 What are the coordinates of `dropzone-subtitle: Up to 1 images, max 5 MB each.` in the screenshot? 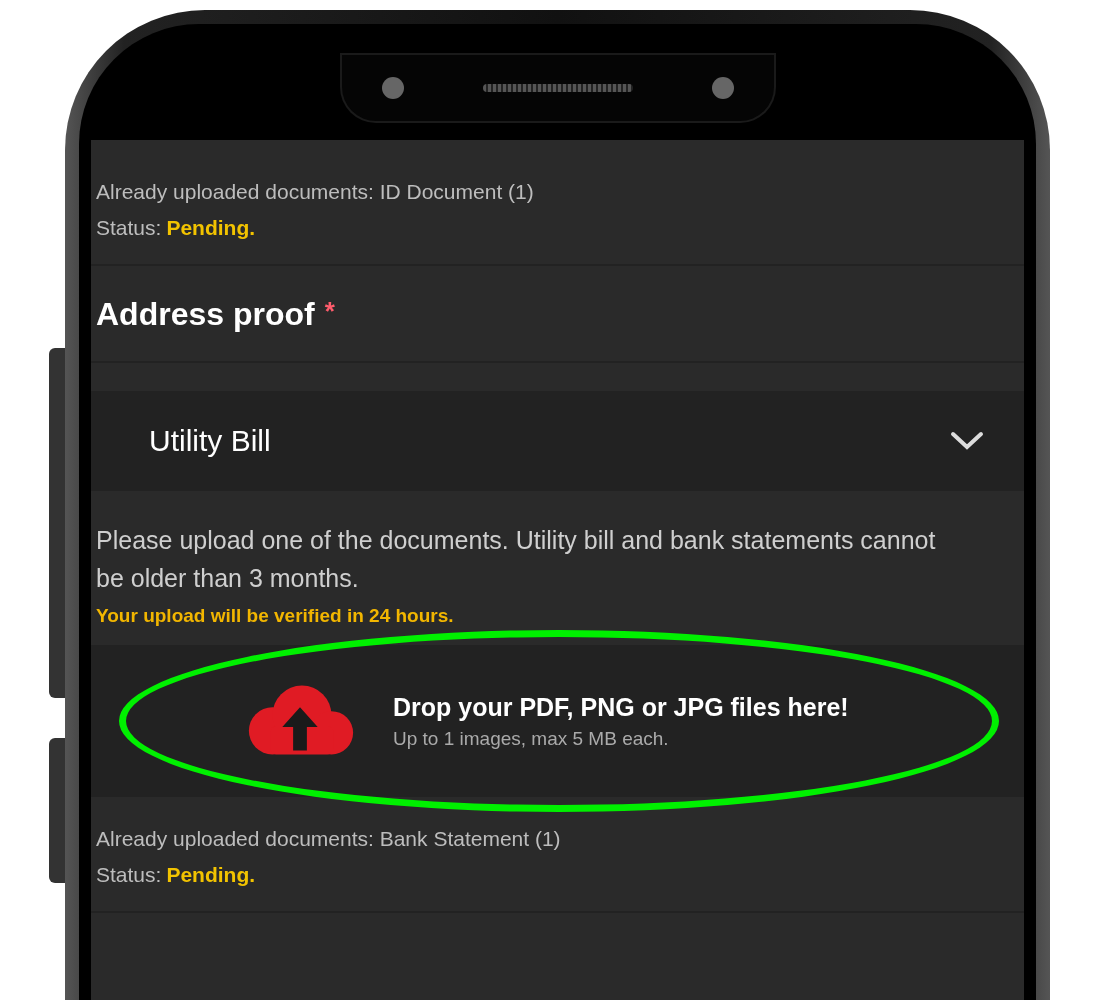 It's located at (531, 738).